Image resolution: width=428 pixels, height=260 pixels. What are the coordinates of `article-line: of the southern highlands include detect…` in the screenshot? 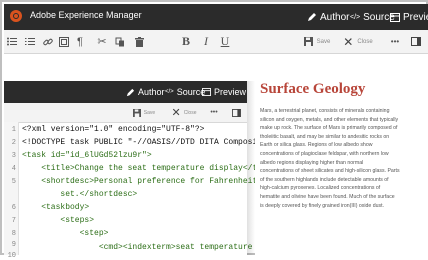 It's located at (324, 179).